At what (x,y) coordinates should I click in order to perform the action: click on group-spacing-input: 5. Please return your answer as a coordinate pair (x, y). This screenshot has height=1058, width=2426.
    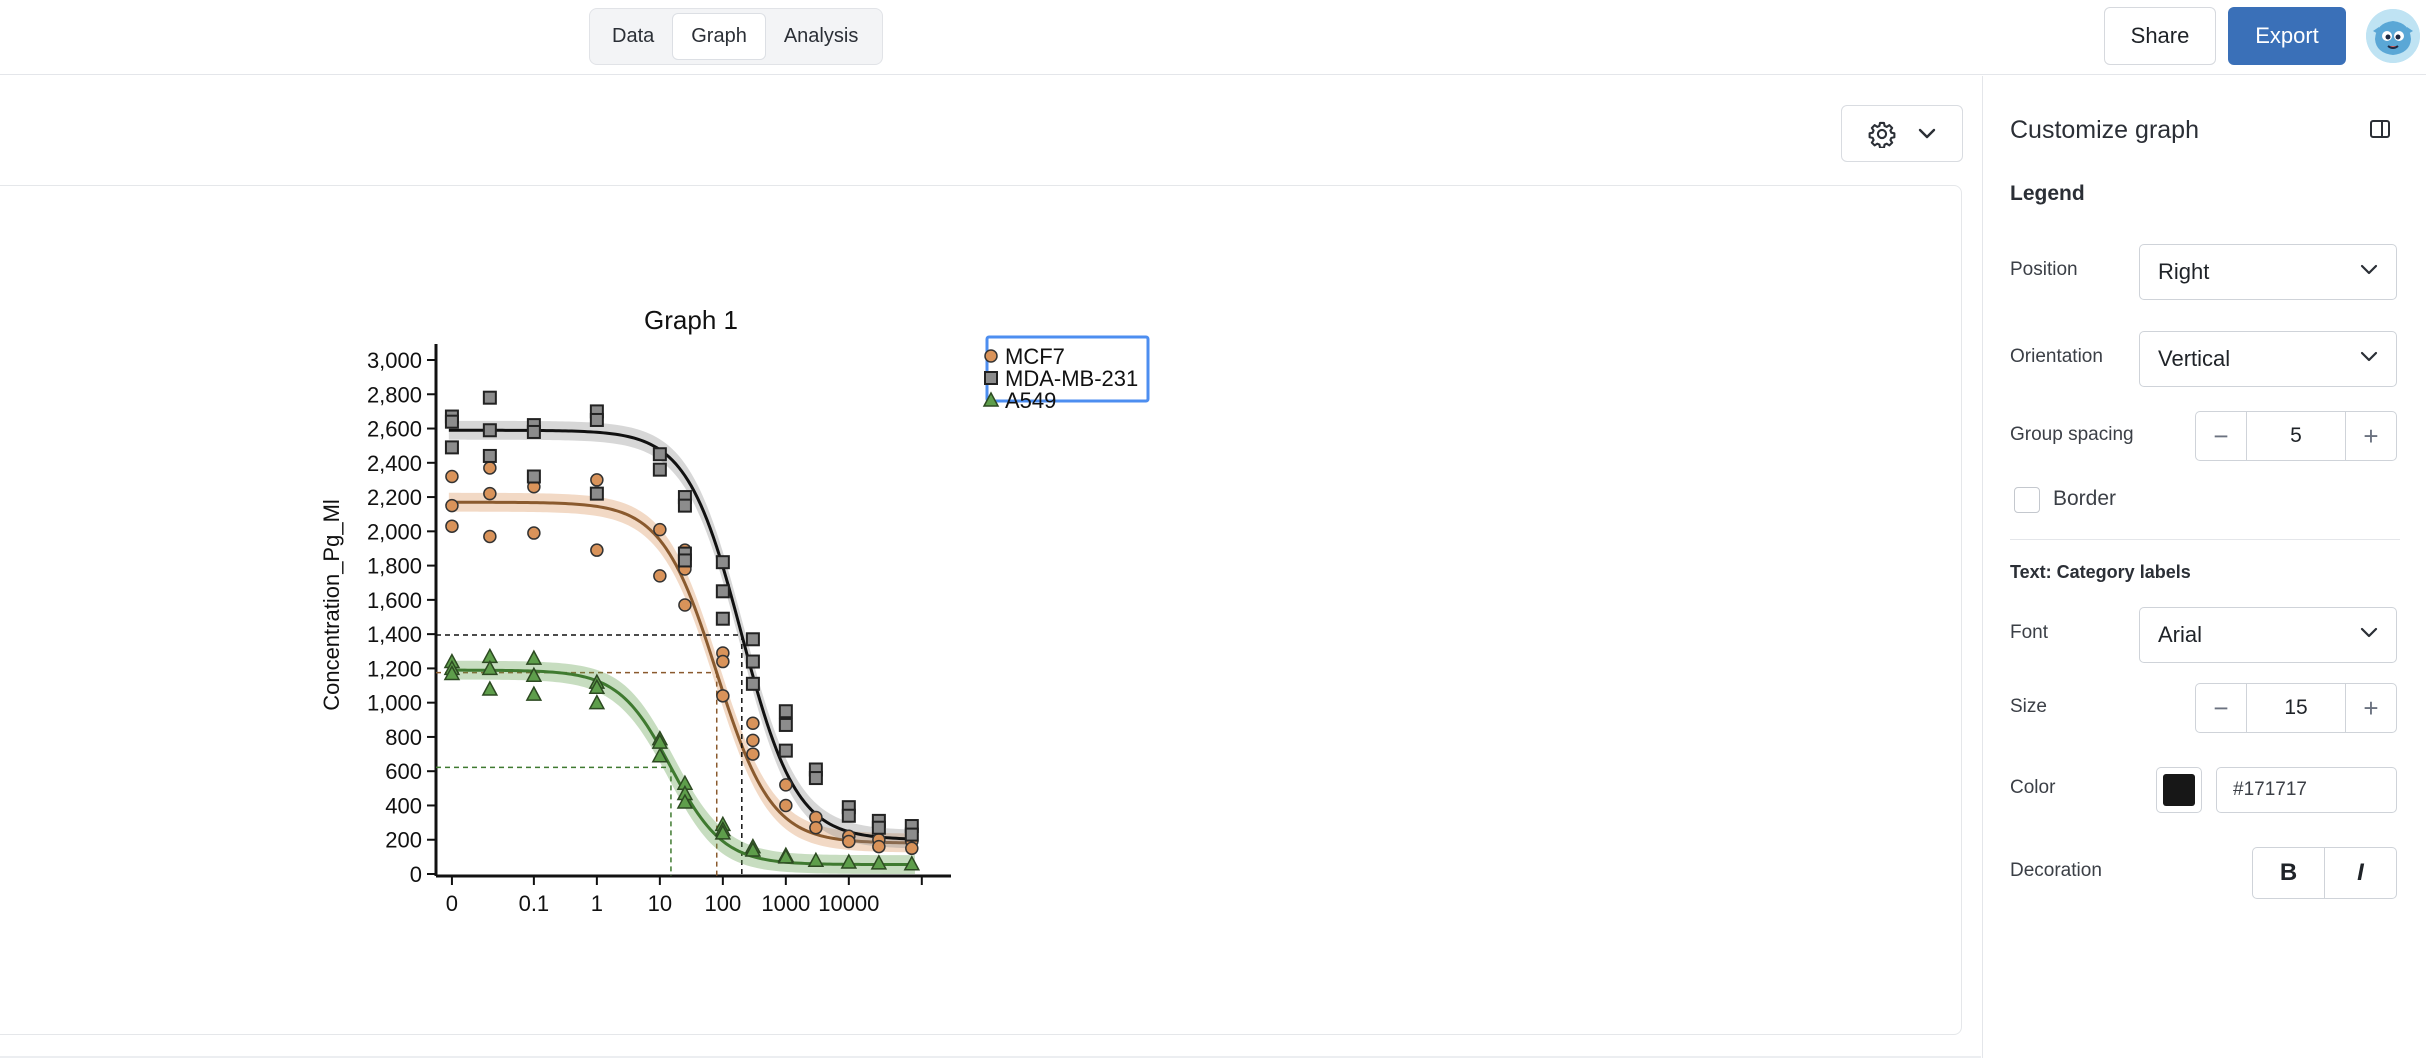
    Looking at the image, I should click on (2296, 436).